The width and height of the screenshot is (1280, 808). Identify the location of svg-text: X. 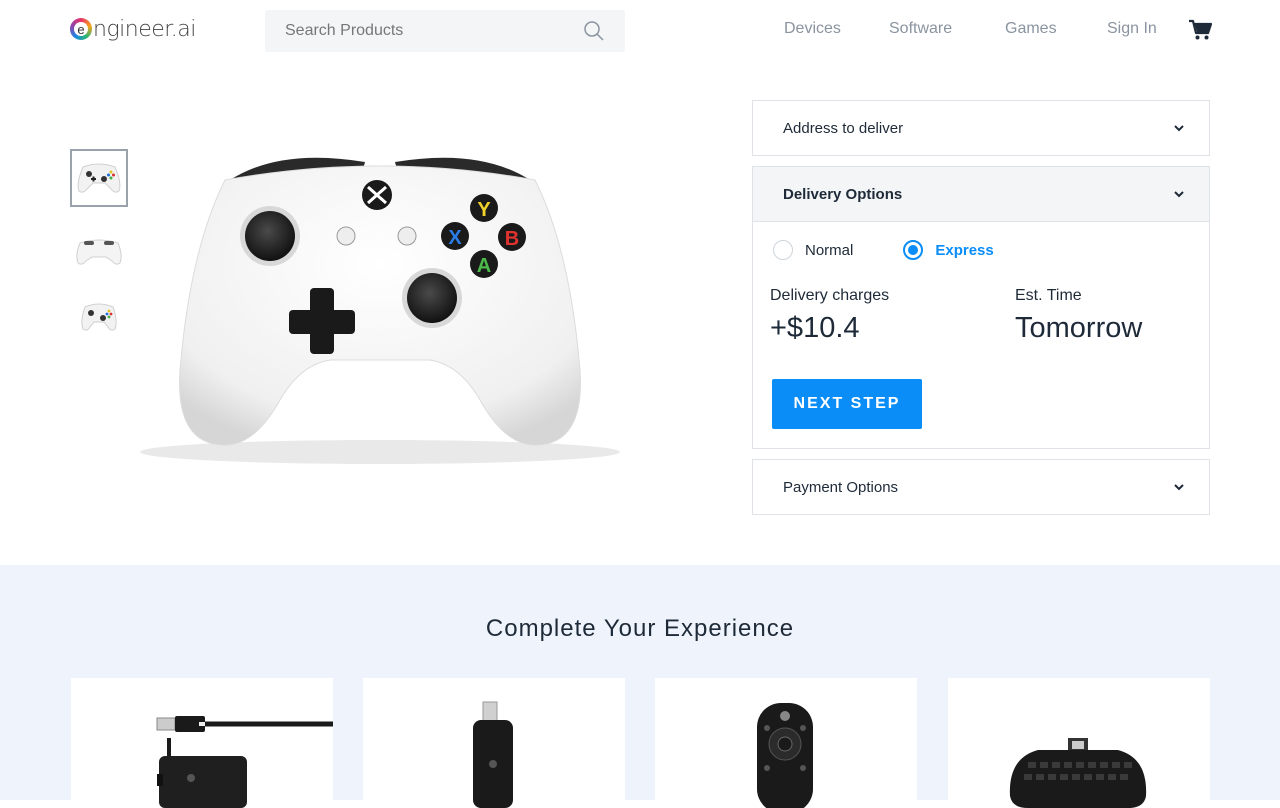
(455, 238).